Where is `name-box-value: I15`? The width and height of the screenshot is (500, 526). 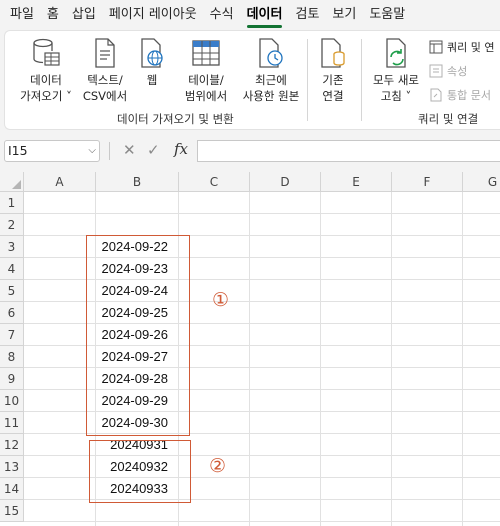 name-box-value: I15 is located at coordinates (18, 150).